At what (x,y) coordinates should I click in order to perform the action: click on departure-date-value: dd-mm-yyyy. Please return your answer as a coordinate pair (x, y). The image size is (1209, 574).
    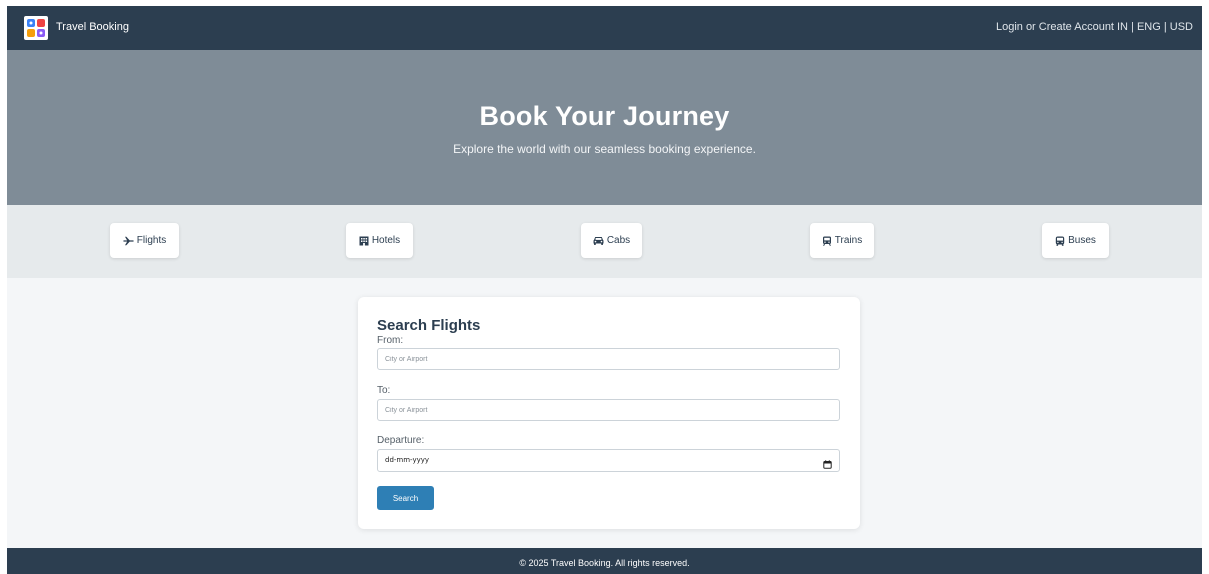
    Looking at the image, I should click on (407, 460).